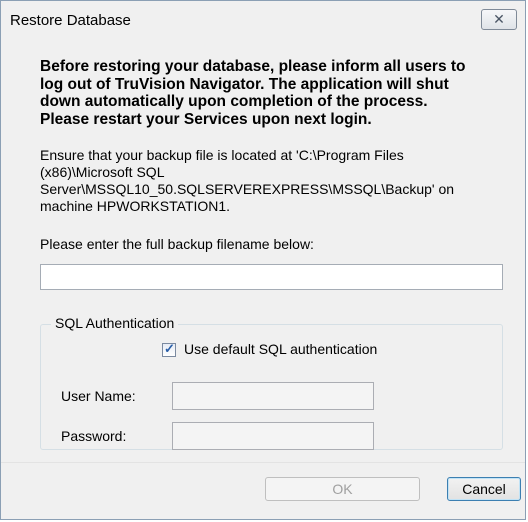 The height and width of the screenshot is (522, 528). I want to click on use-default-sql-auth-checkbox: ✓, so click(169, 349).